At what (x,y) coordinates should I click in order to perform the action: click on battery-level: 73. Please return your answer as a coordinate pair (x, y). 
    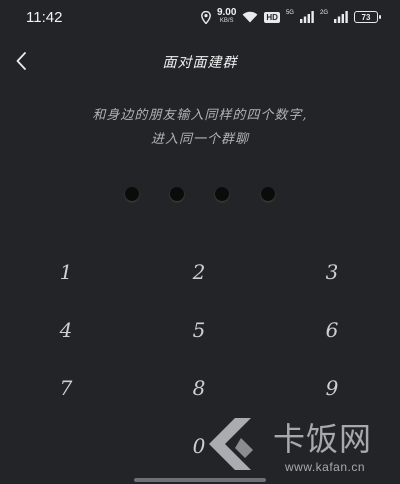
    Looking at the image, I should click on (366, 17).